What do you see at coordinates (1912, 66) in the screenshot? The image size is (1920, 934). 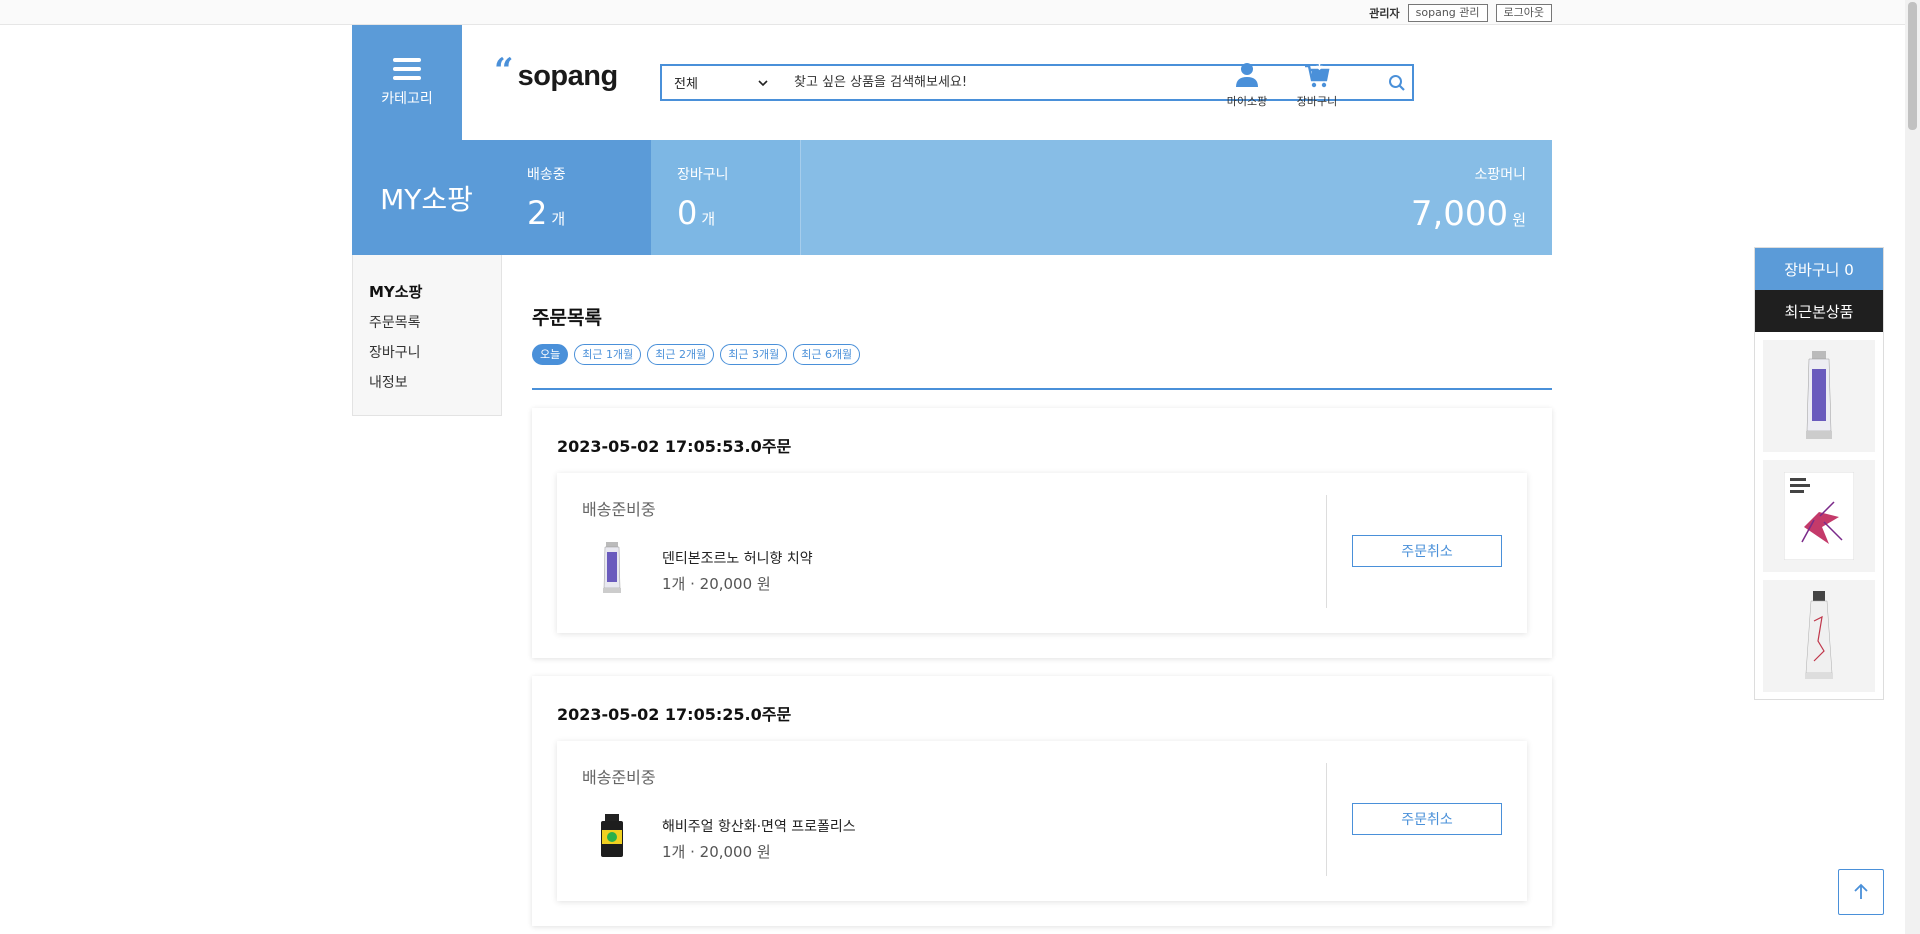 I see `scrollbar-thumb` at bounding box center [1912, 66].